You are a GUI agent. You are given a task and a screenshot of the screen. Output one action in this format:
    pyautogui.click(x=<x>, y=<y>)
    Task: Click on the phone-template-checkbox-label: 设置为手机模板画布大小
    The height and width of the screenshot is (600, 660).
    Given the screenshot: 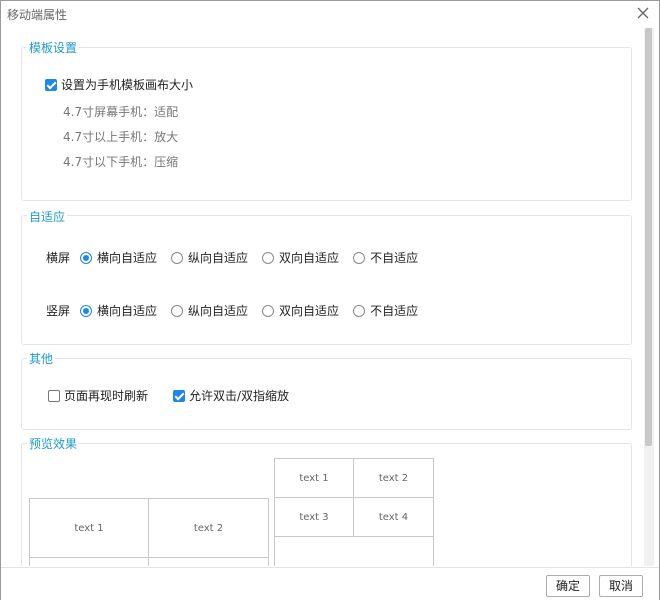 What is the action you would take?
    pyautogui.click(x=127, y=85)
    